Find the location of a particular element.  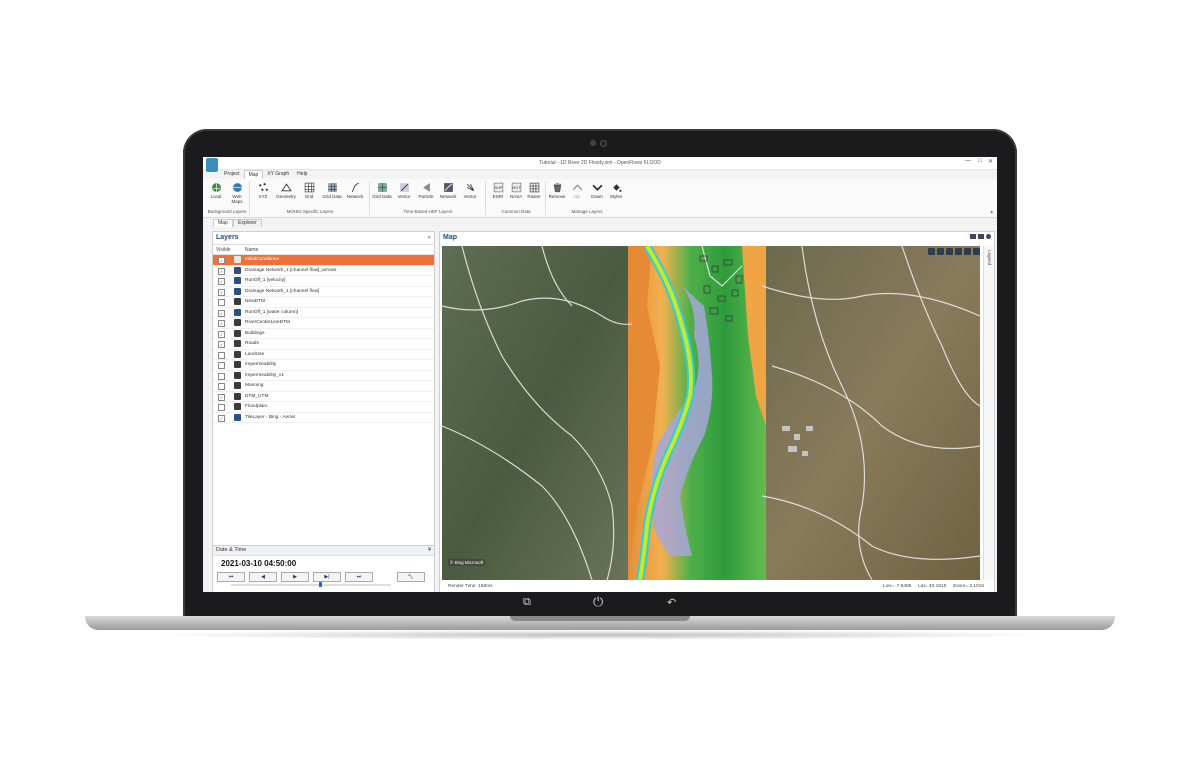

hdf-vector-button: Vector is located at coordinates (404, 190).